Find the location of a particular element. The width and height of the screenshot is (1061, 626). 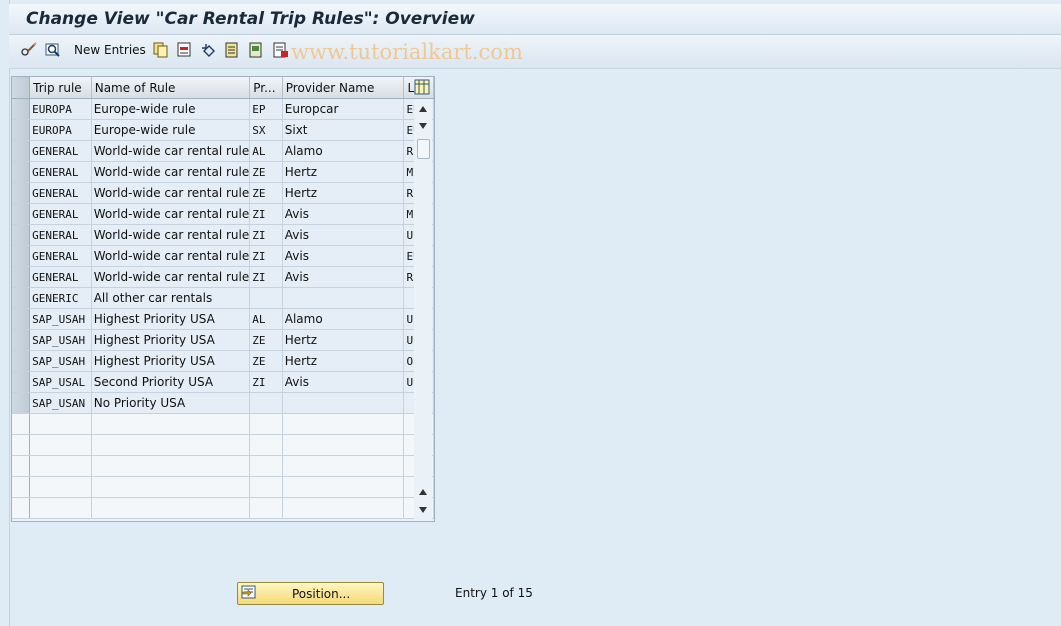

table-settings-icon is located at coordinates (422, 87).